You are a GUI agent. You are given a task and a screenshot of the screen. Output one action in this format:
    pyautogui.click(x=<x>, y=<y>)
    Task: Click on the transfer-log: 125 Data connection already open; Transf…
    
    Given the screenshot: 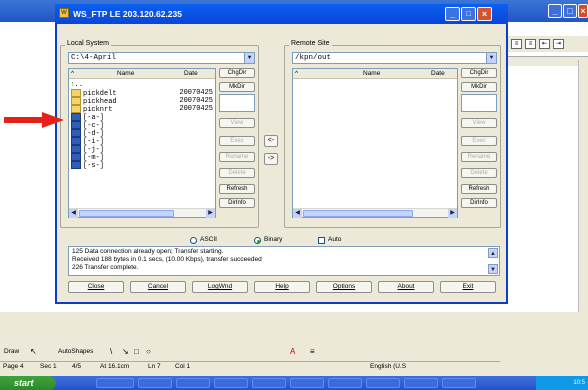 What is the action you would take?
    pyautogui.click(x=284, y=261)
    